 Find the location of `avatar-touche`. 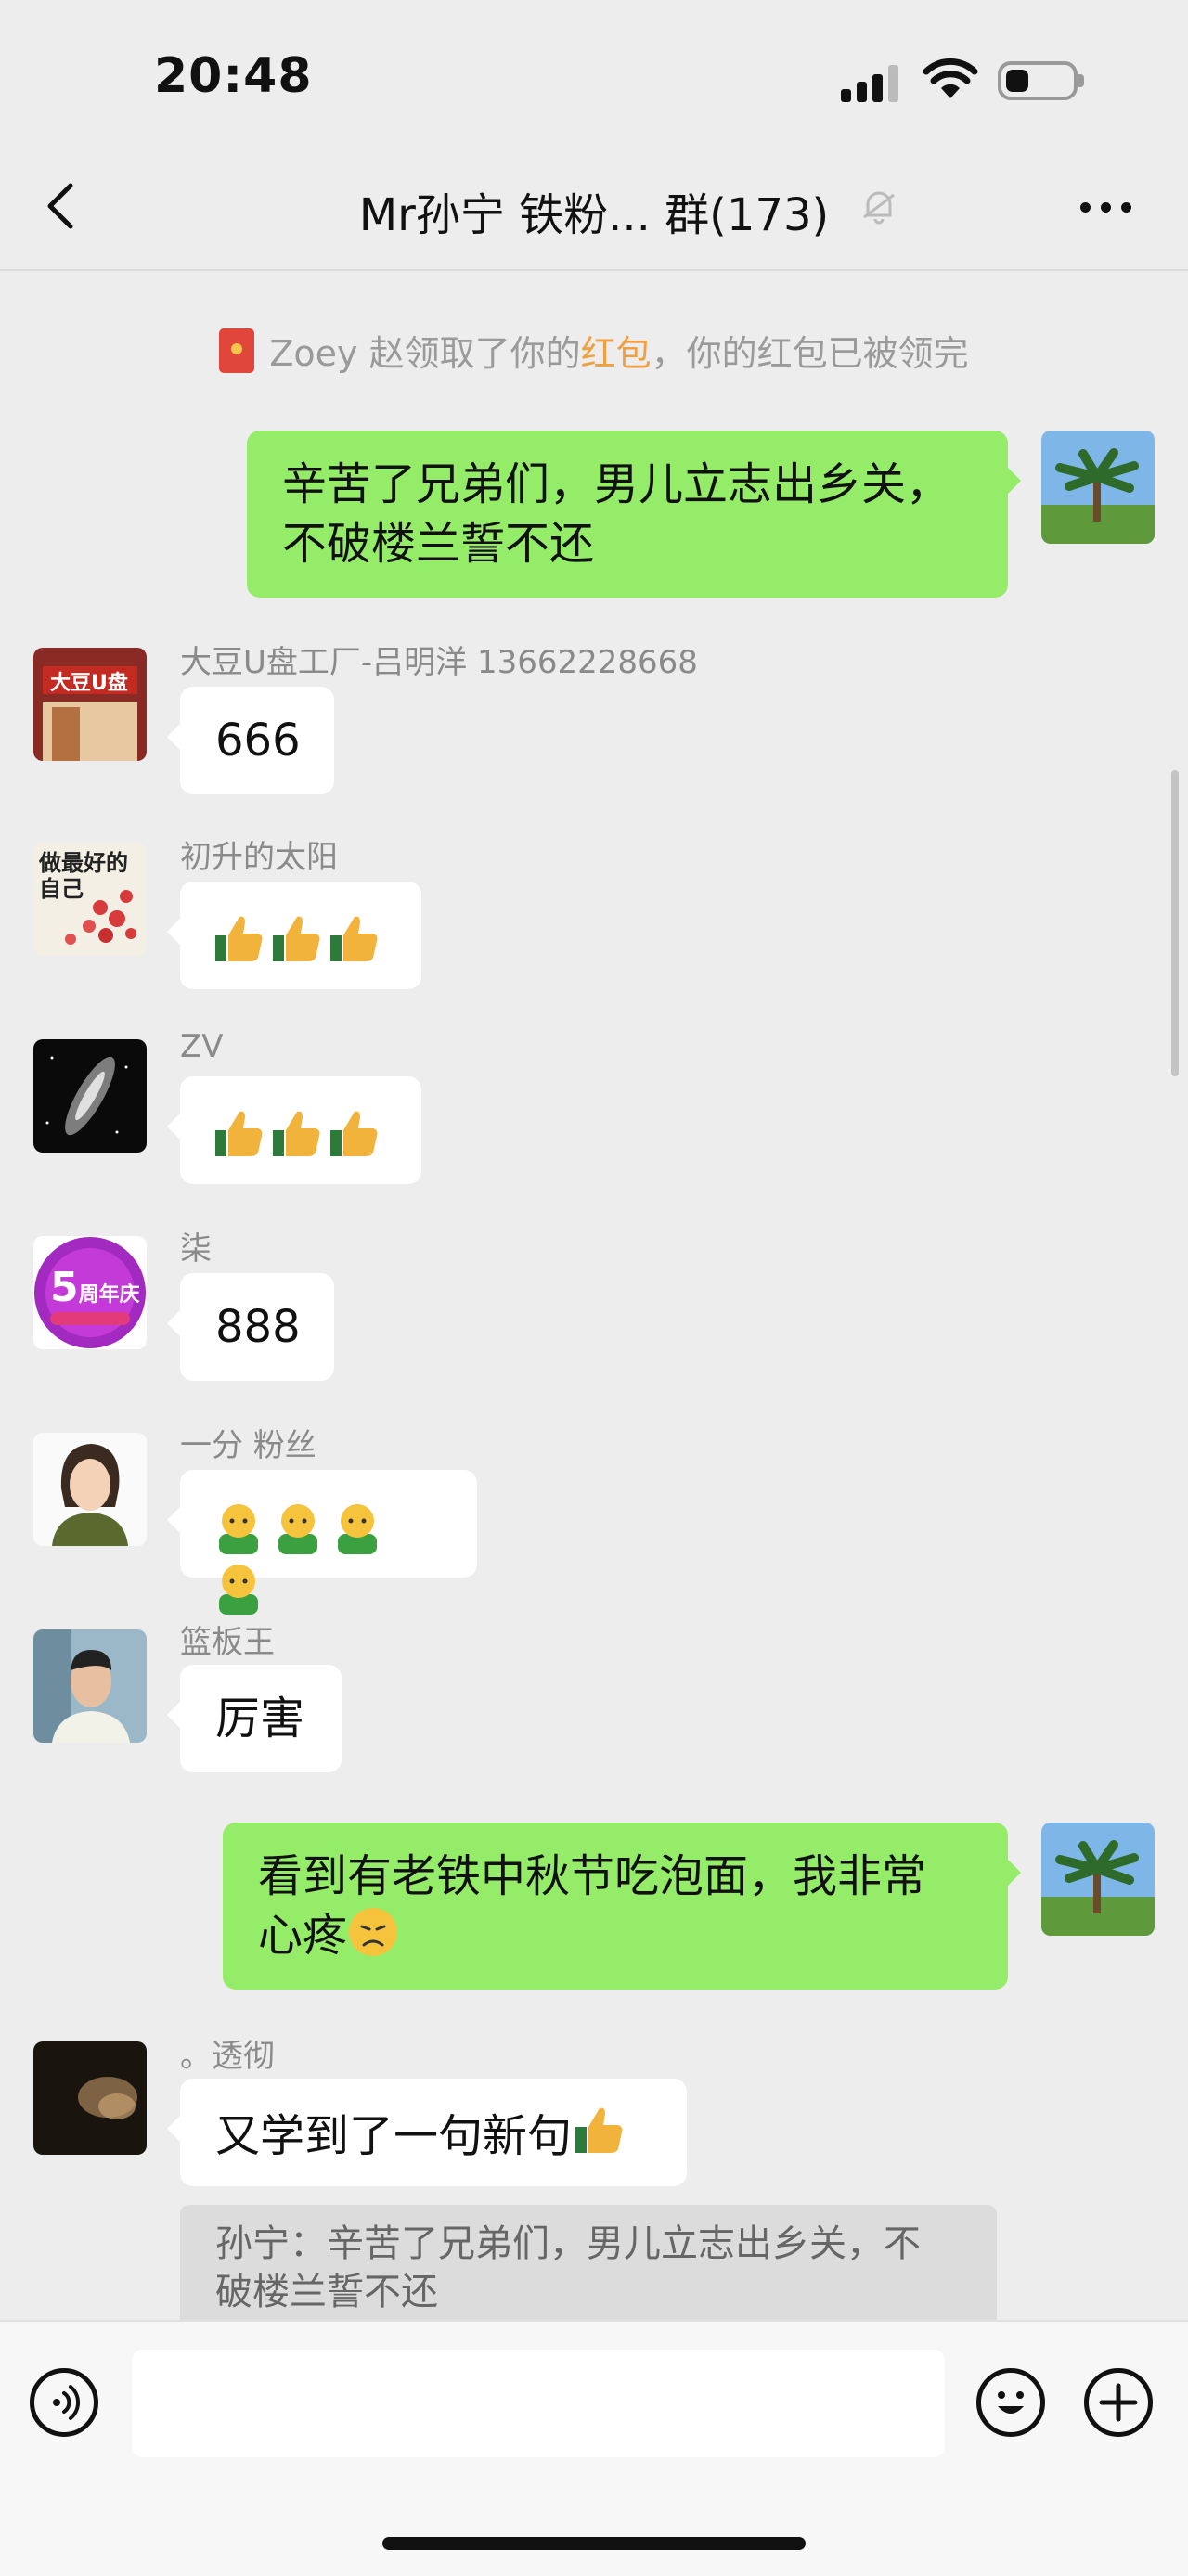

avatar-touche is located at coordinates (90, 2098).